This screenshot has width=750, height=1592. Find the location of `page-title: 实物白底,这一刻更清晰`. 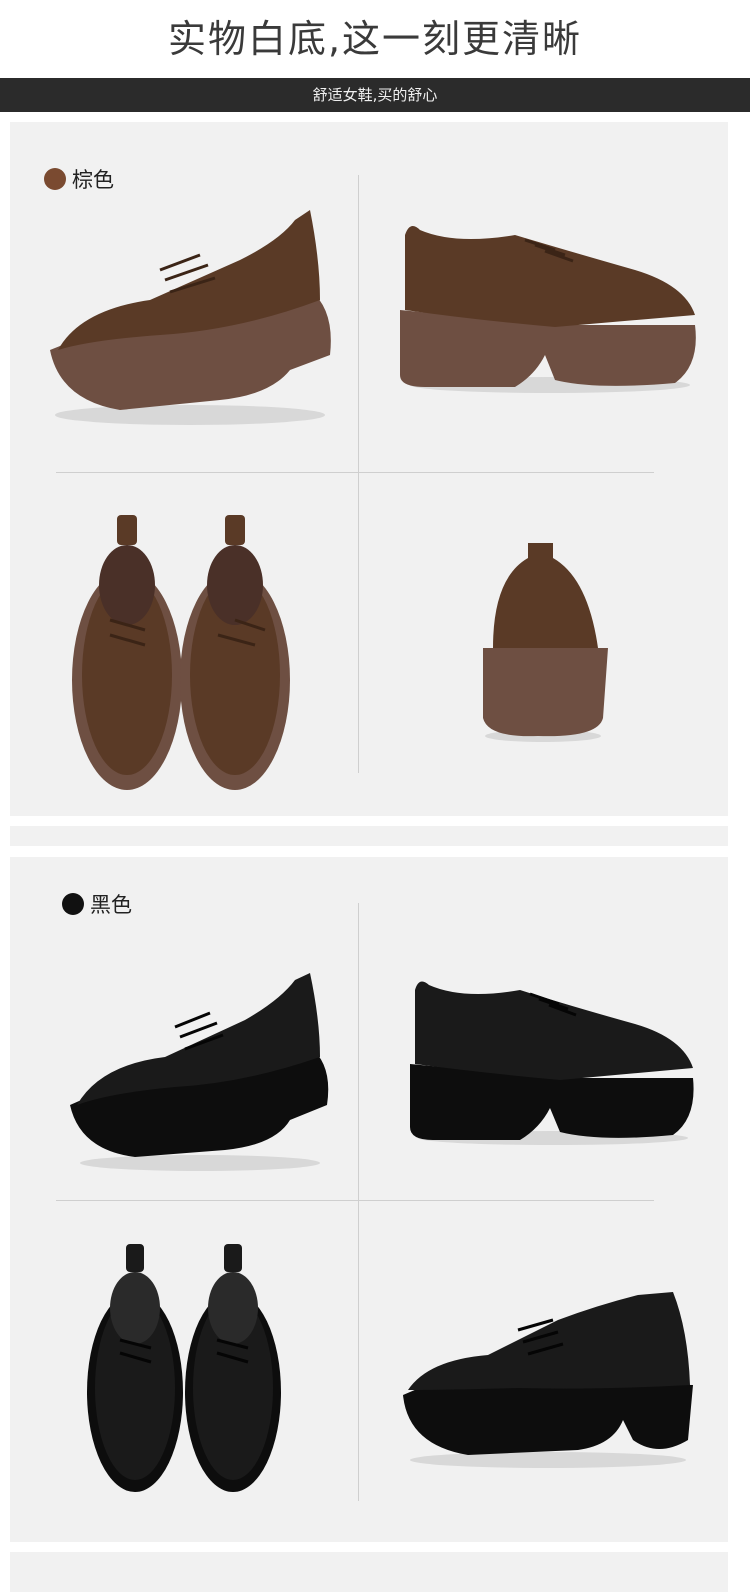

page-title: 实物白底,这一刻更清晰 is located at coordinates (375, 39).